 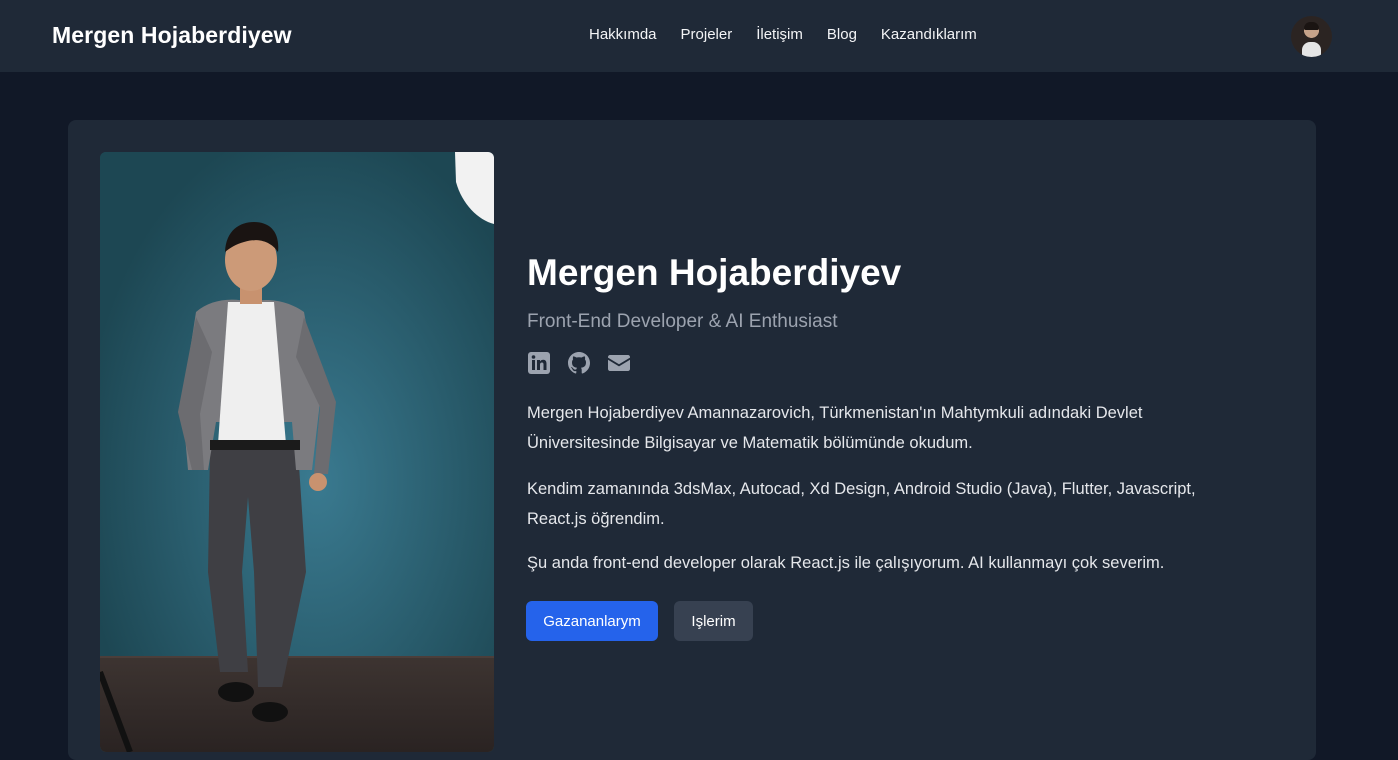 I want to click on avatar-hair, so click(x=1311, y=26).